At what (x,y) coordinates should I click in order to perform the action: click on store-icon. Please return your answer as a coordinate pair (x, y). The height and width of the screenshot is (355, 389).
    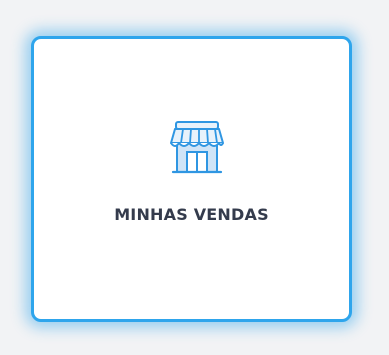
    Looking at the image, I should click on (197, 147).